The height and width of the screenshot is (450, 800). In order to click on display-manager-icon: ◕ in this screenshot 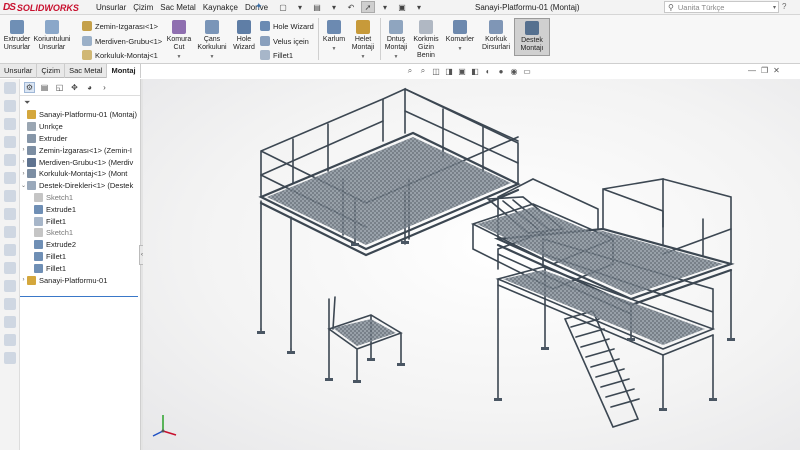, I will do `click(89, 87)`.